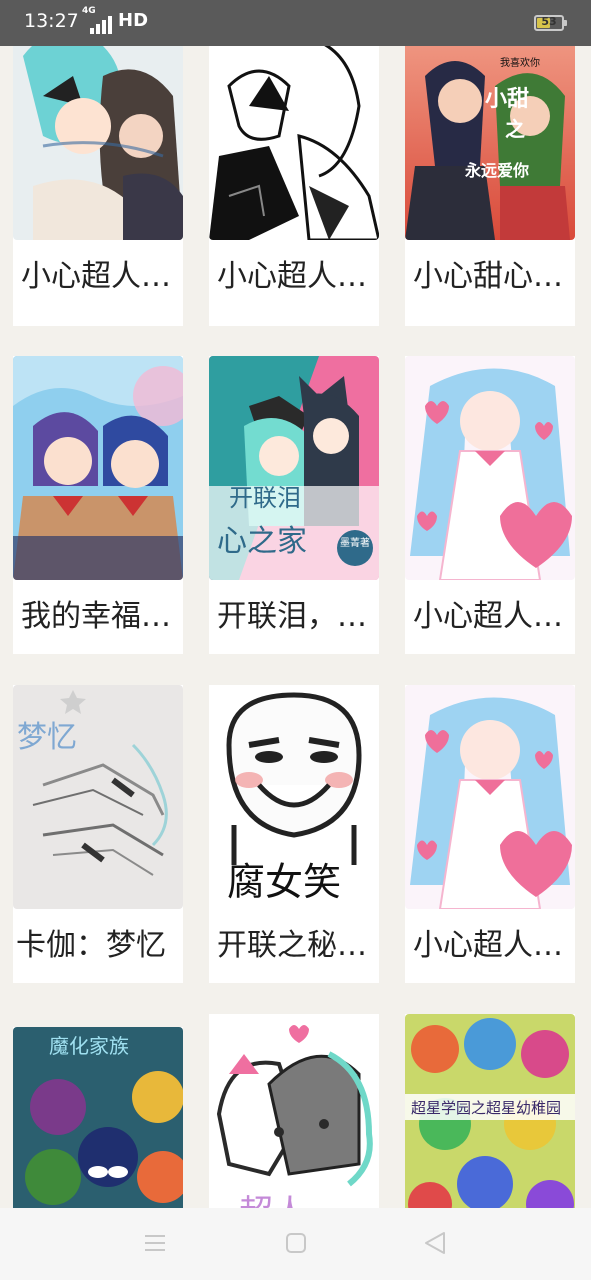  I want to click on cover-text: 梦忆, so click(47, 737).